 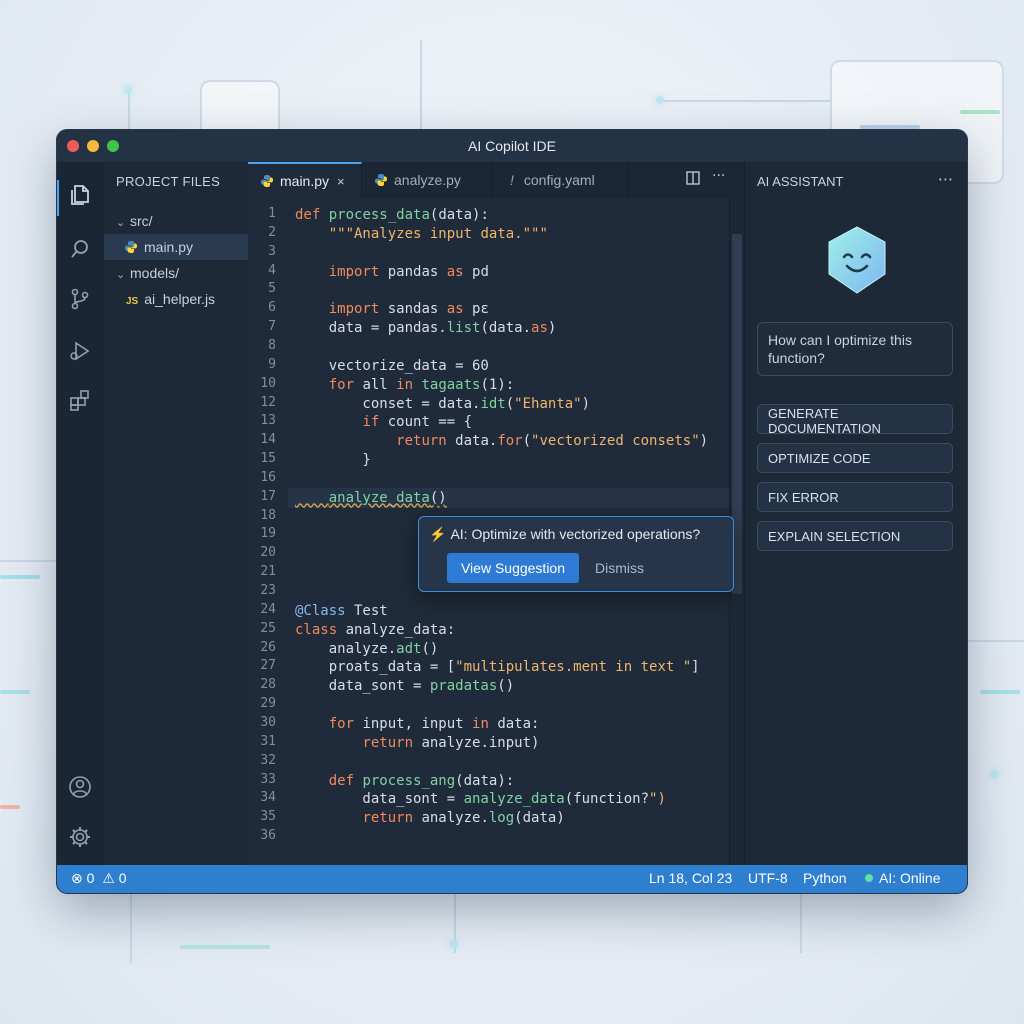 I want to click on line-number: 12, so click(x=268, y=402).